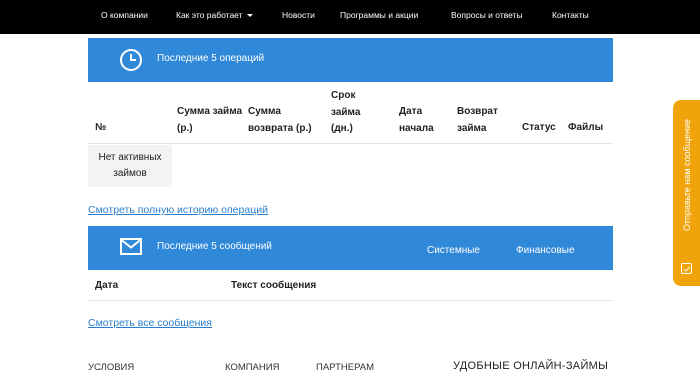  What do you see at coordinates (107, 285) in the screenshot?
I see `column-header-date: Дата` at bounding box center [107, 285].